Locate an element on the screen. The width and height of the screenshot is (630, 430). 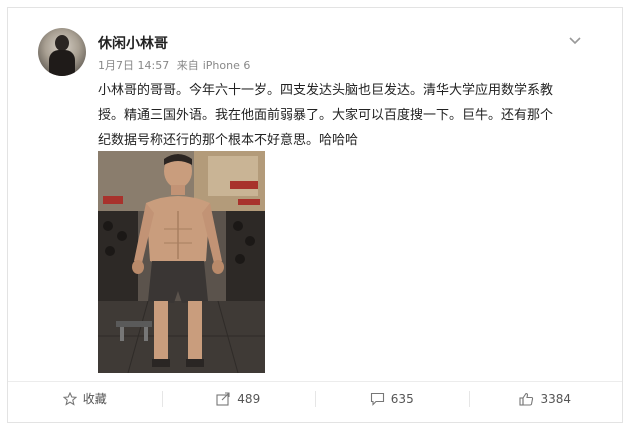
comment-button: 635 is located at coordinates (392, 398).